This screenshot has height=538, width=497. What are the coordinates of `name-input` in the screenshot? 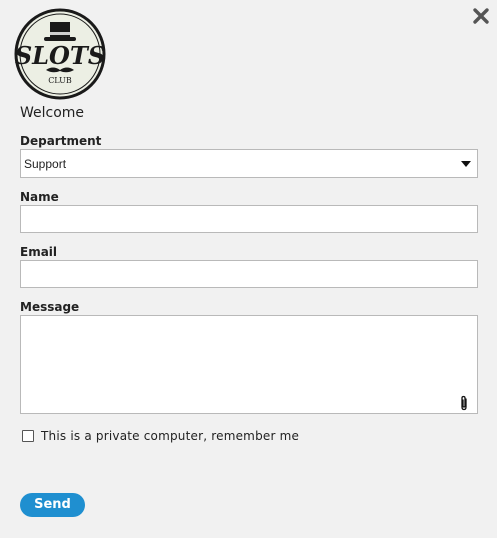 It's located at (249, 219).